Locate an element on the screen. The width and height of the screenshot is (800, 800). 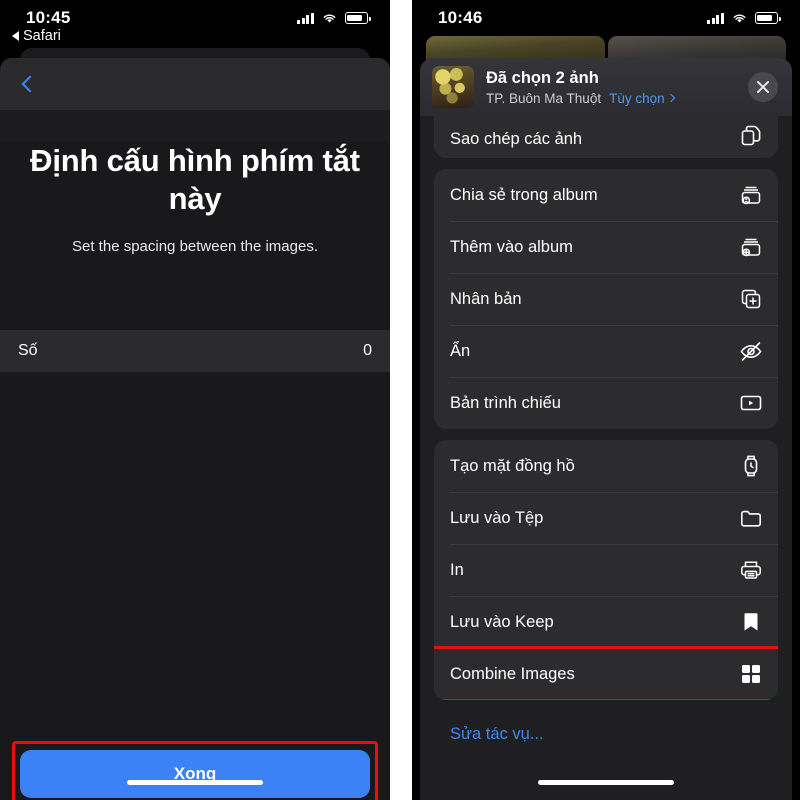
return-app-label: Safari is located at coordinates (42, 36).